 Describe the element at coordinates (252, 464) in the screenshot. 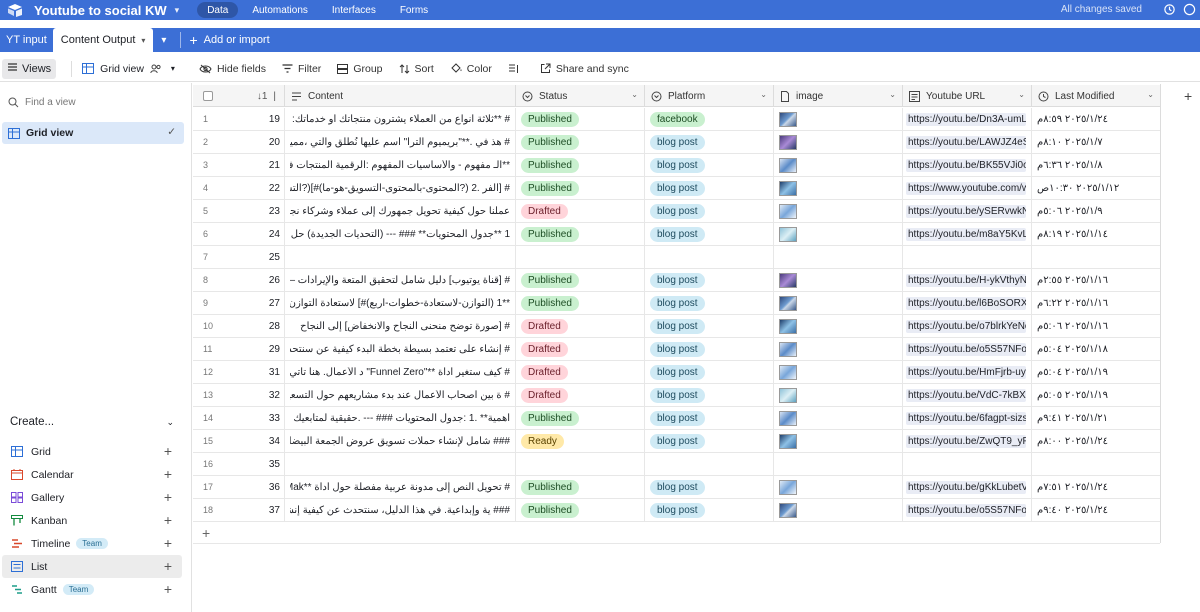

I see `id-cell: 35` at that location.